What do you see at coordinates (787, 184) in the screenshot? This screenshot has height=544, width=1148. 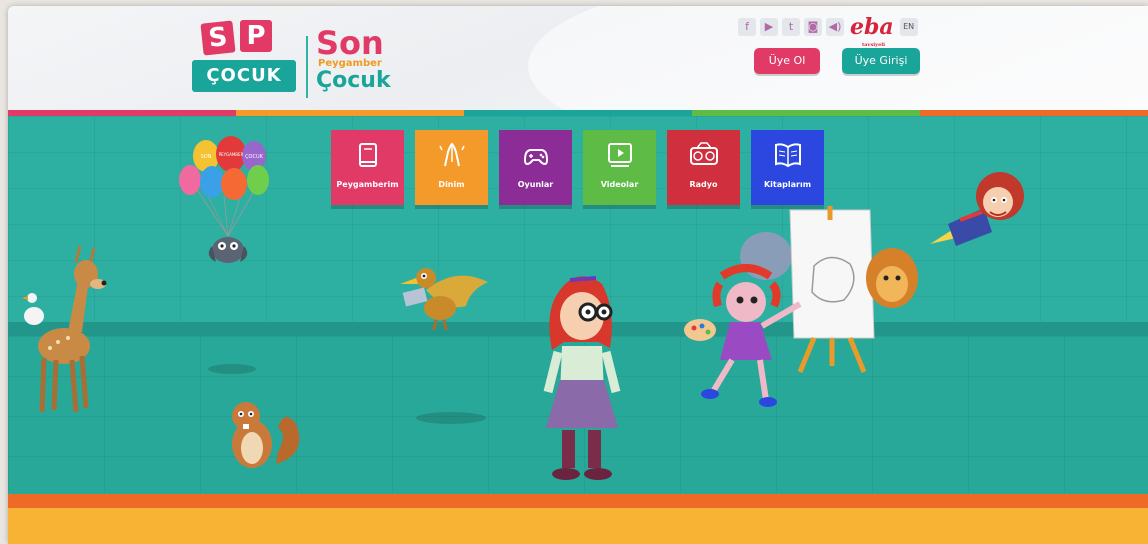 I see `menu-item-label: Kitaplarım` at bounding box center [787, 184].